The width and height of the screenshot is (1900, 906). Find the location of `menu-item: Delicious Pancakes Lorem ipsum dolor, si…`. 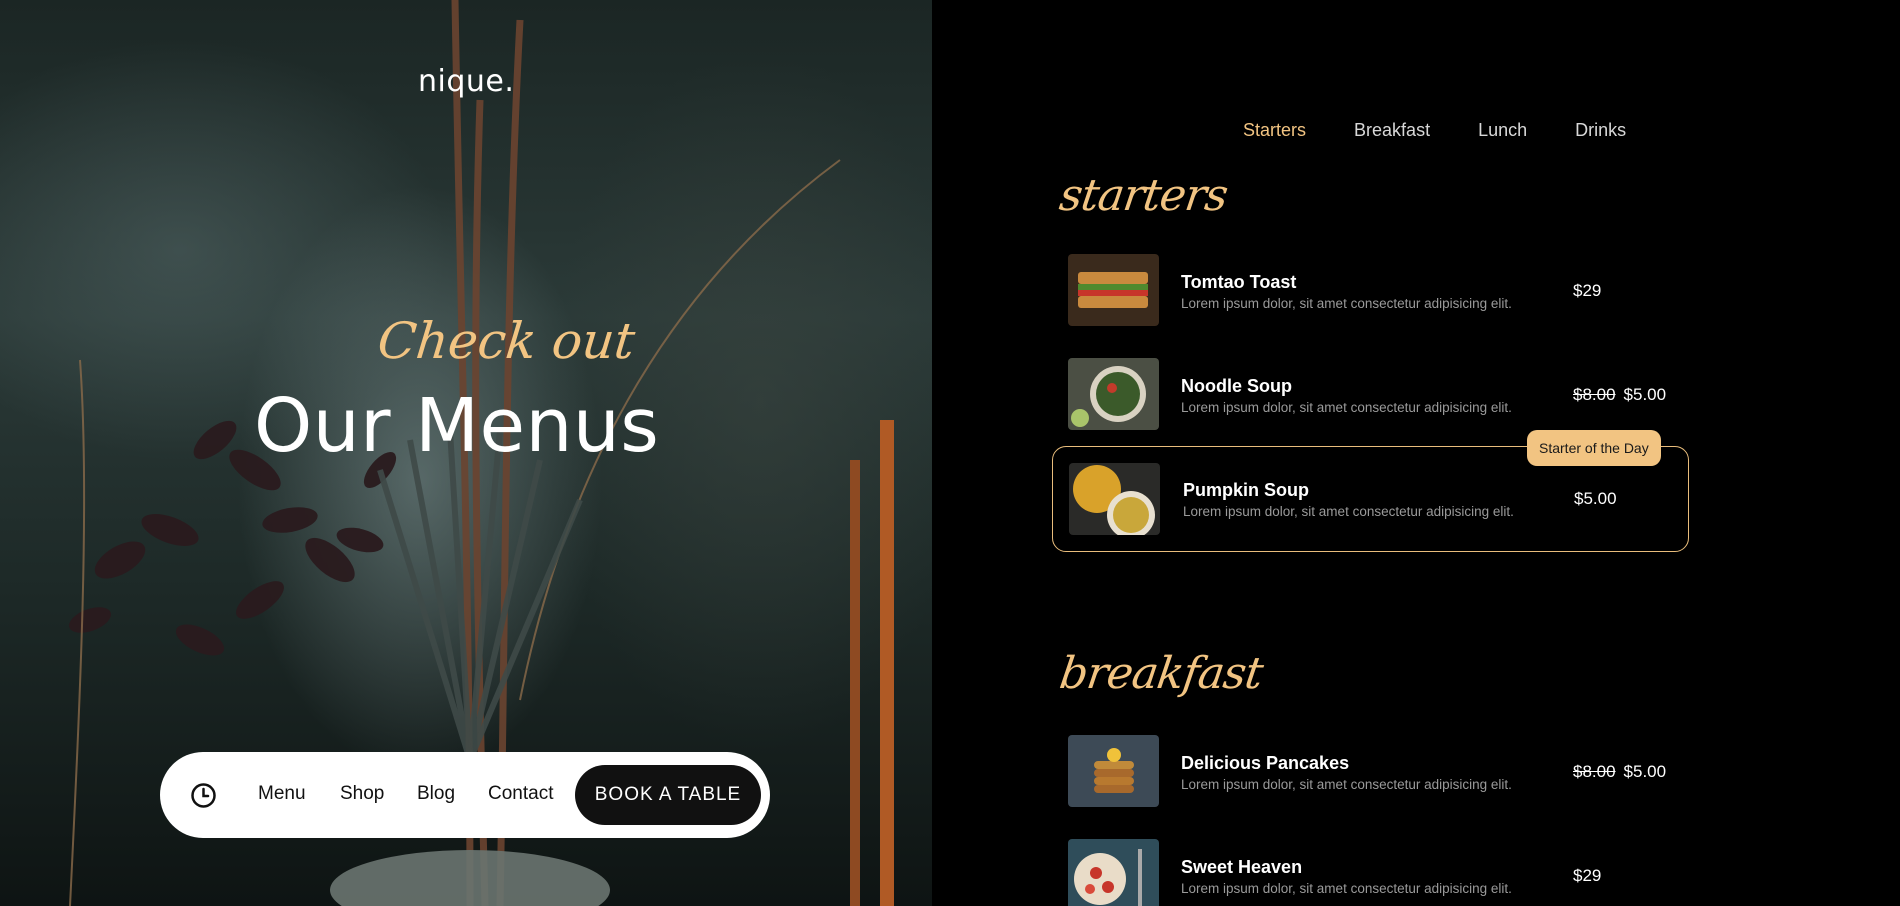

menu-item: Delicious Pancakes Lorem ipsum dolor, si… is located at coordinates (1378, 773).